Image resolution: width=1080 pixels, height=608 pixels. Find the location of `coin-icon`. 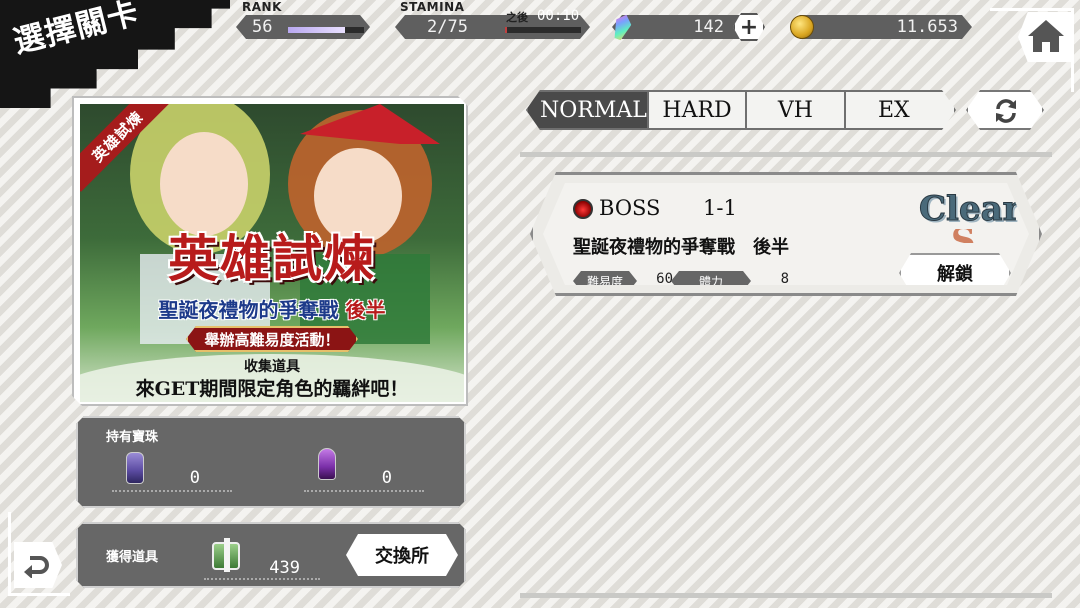

coin-icon is located at coordinates (802, 27).